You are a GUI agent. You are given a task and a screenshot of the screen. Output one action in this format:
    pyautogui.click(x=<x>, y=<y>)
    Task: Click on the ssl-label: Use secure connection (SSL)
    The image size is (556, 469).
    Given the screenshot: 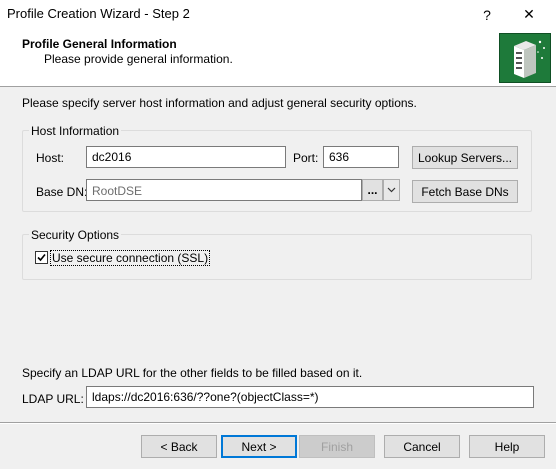 What is the action you would take?
    pyautogui.click(x=130, y=258)
    